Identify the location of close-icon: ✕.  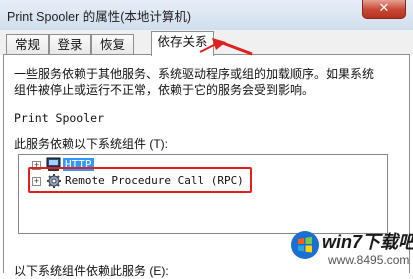
(384, 7).